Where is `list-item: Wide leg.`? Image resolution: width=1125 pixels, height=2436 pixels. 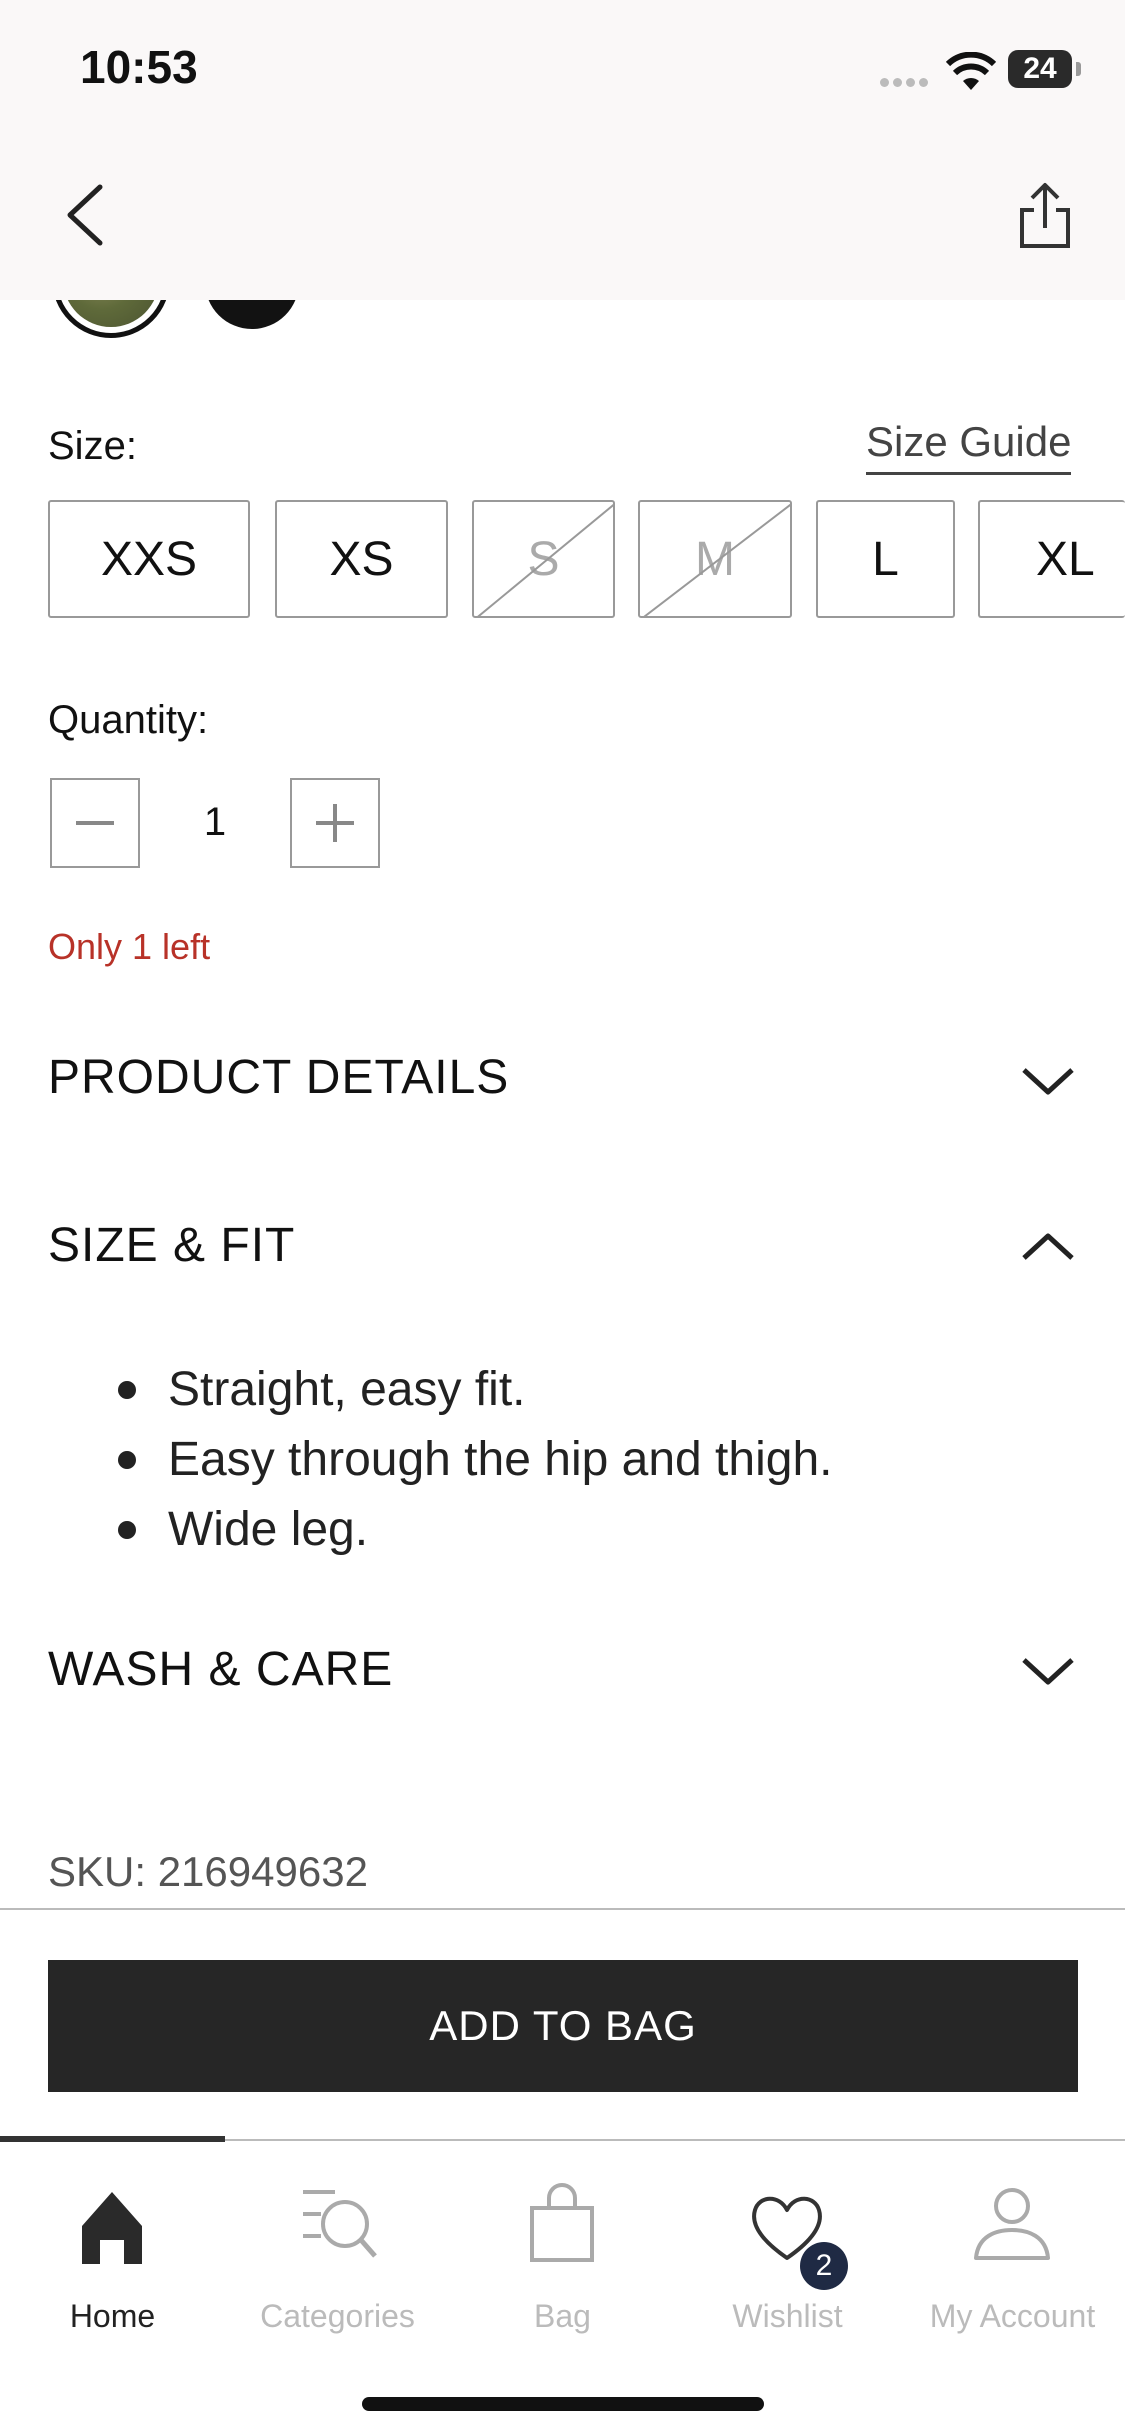 list-item: Wide leg. is located at coordinates (475, 1530).